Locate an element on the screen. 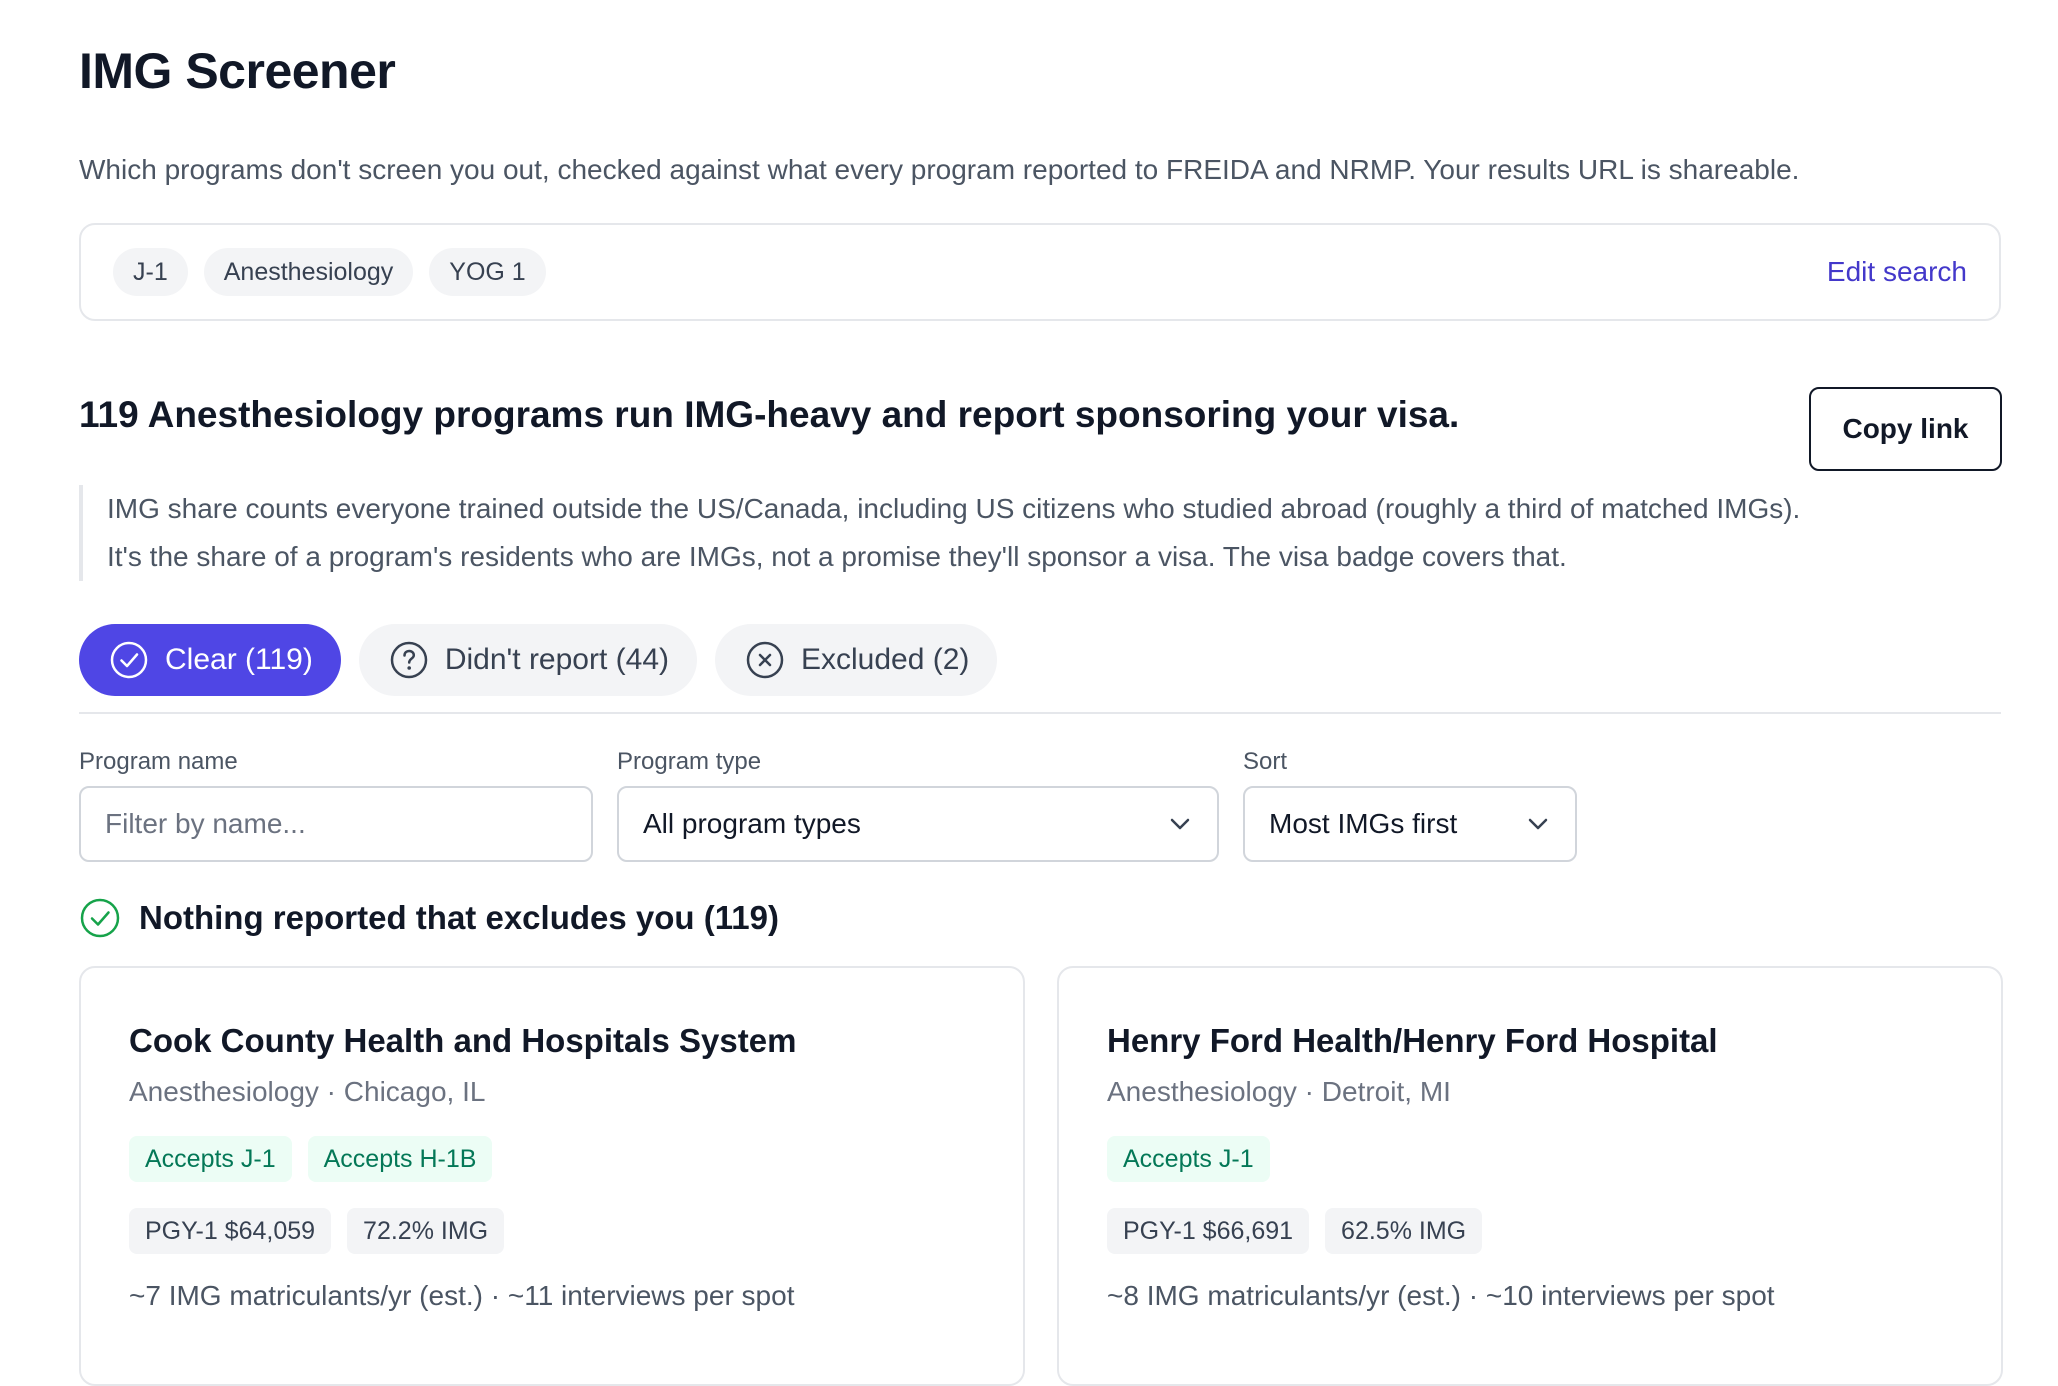 This screenshot has width=2058, height=1386. program-type-select: All program types is located at coordinates (918, 824).